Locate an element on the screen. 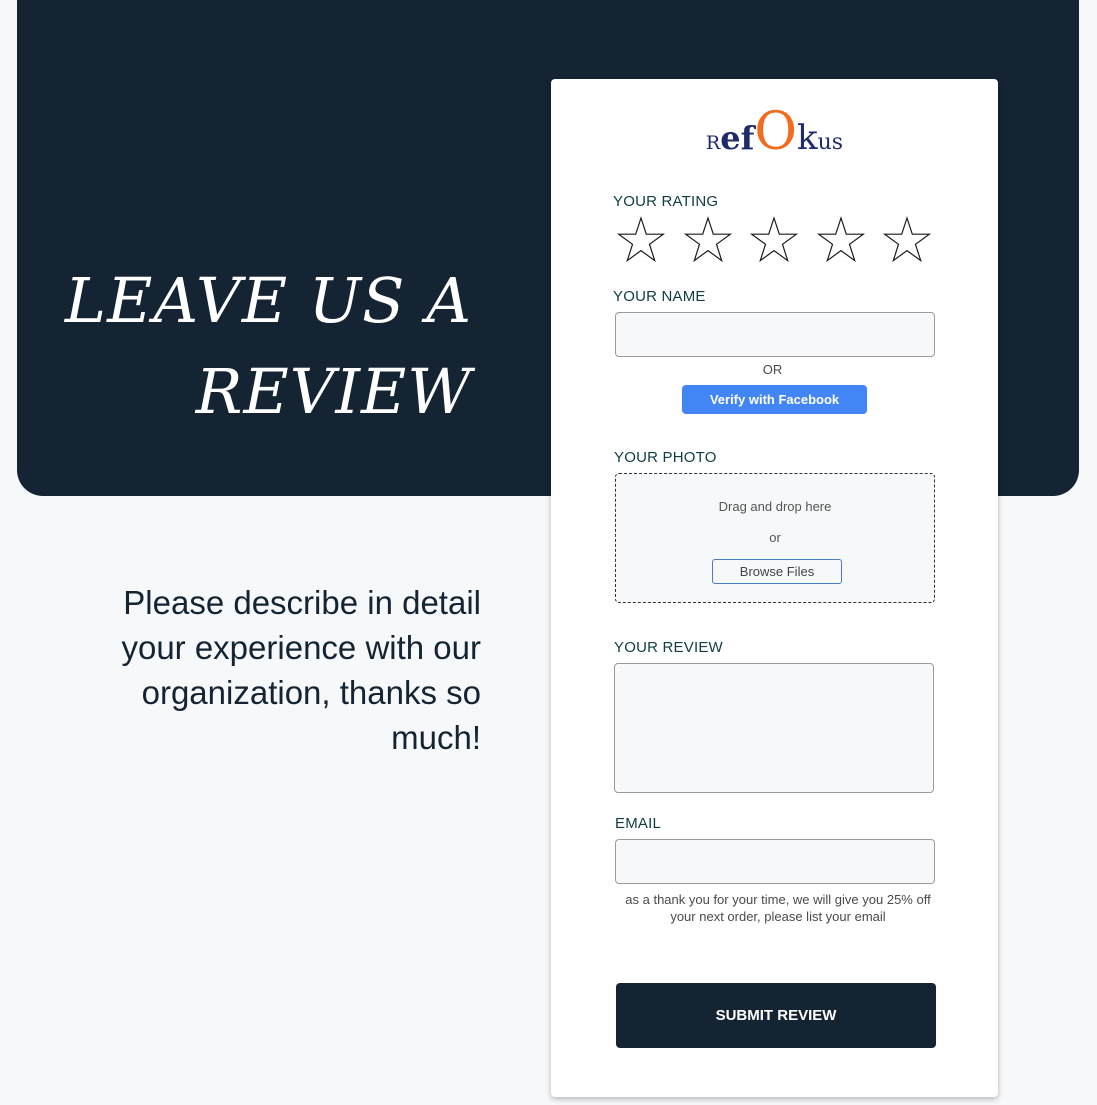  dropzone-or: or is located at coordinates (775, 537).